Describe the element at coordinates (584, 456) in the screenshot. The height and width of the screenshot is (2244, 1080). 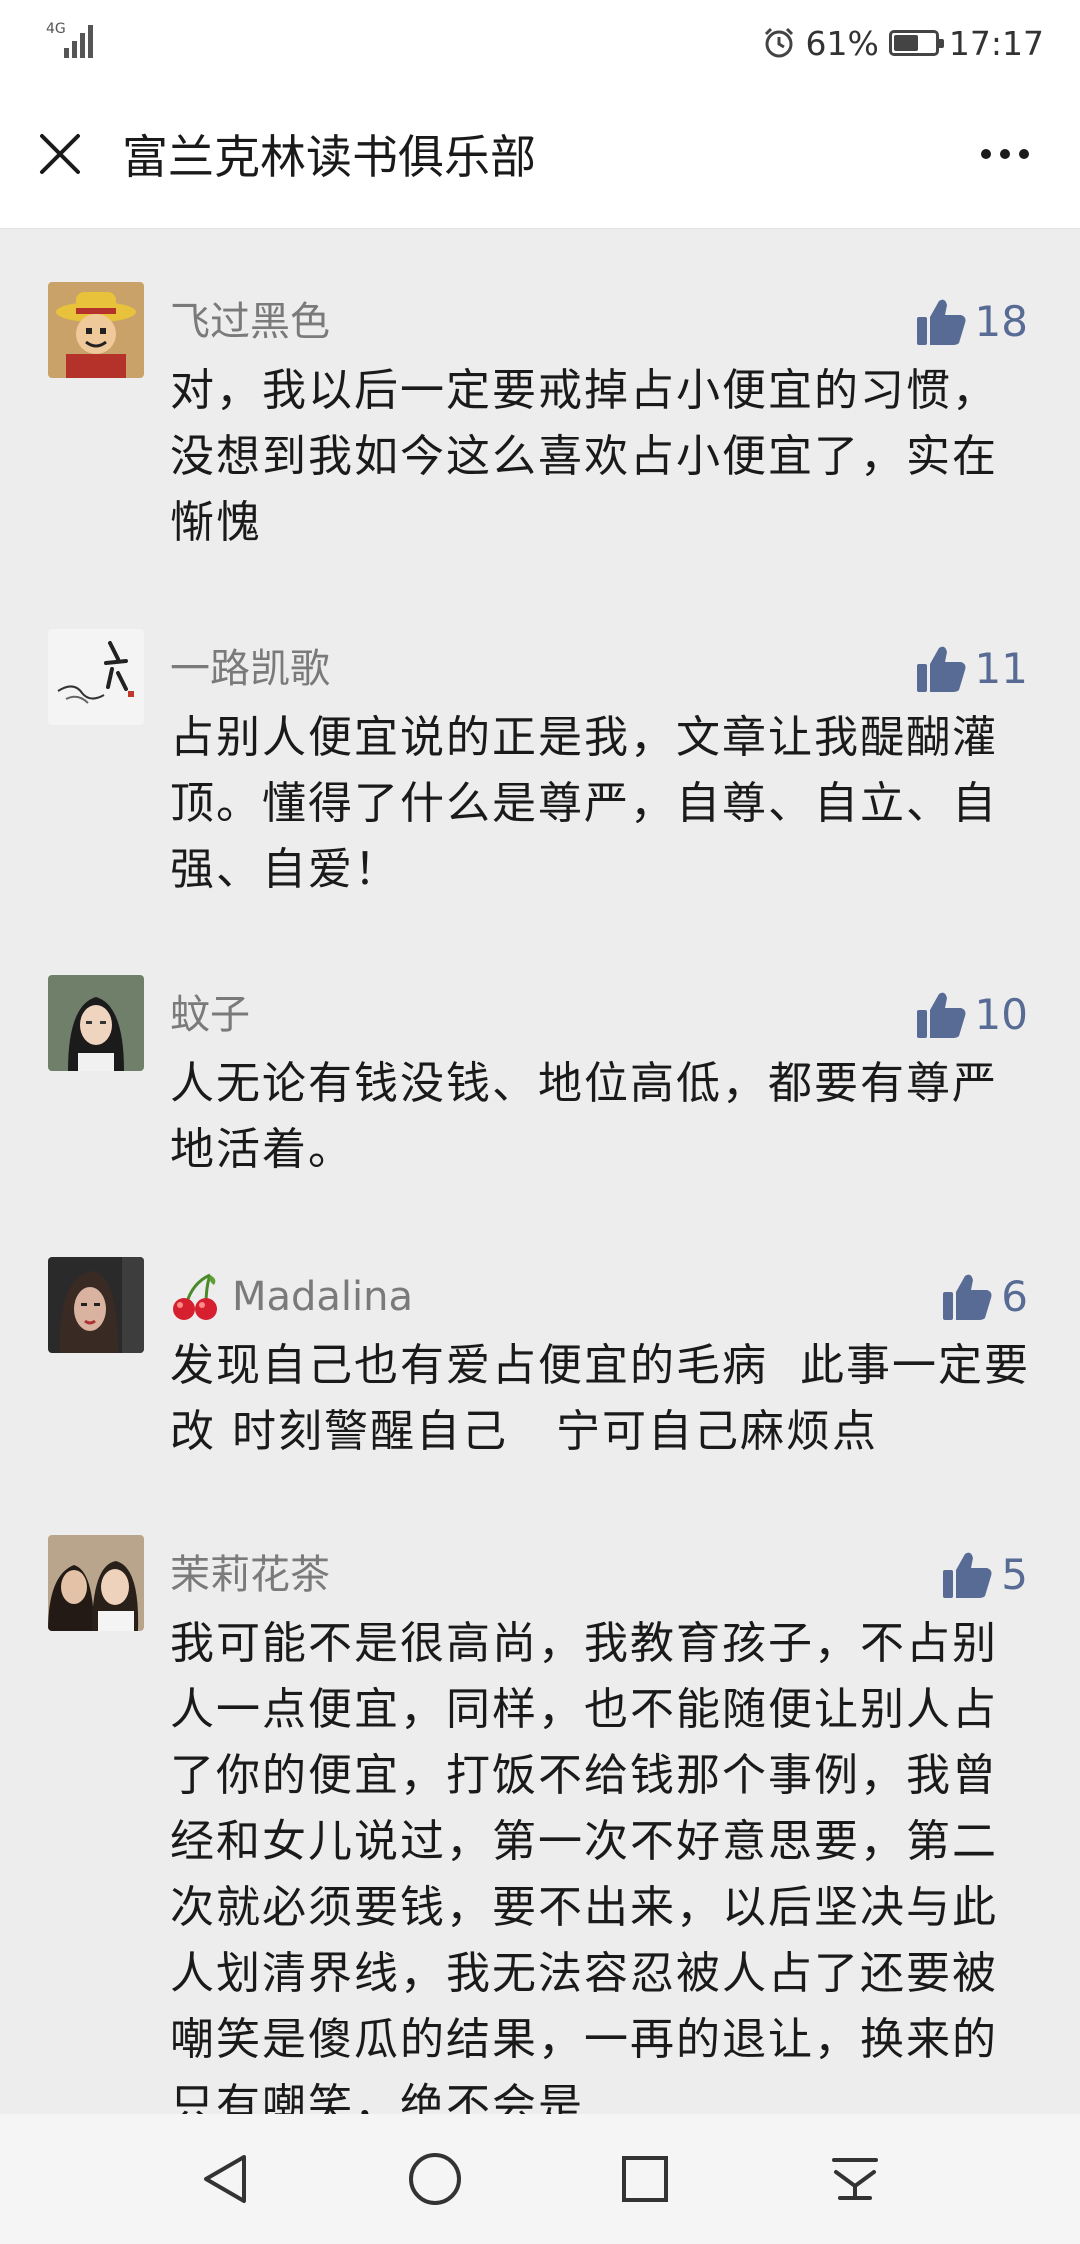
I see `comment-text: 对，我以后一定要戒掉占小便宜的习惯，没想到我如今这么喜欢占小便宜了，实在惭愧` at that location.